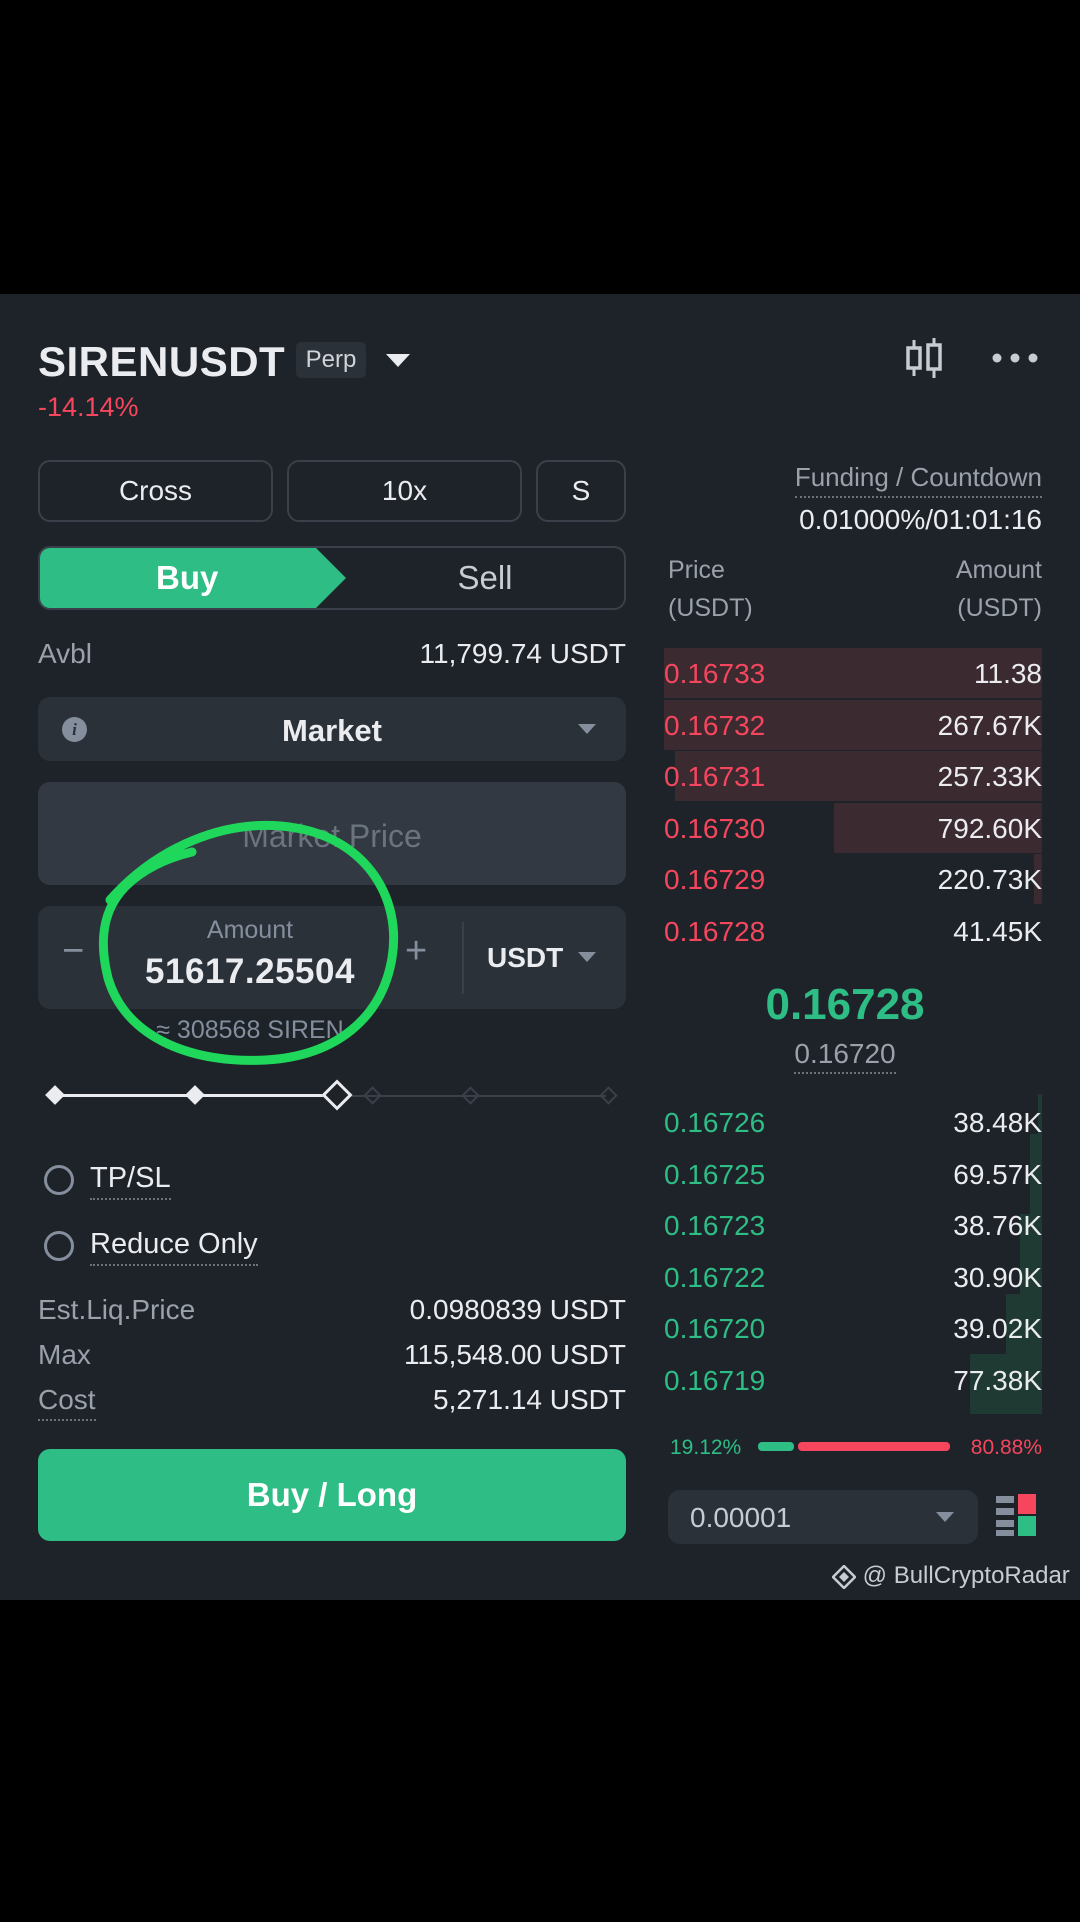 This screenshot has width=1080, height=1922. Describe the element at coordinates (845, 1004) in the screenshot. I see `last-price: 0.16728` at that location.